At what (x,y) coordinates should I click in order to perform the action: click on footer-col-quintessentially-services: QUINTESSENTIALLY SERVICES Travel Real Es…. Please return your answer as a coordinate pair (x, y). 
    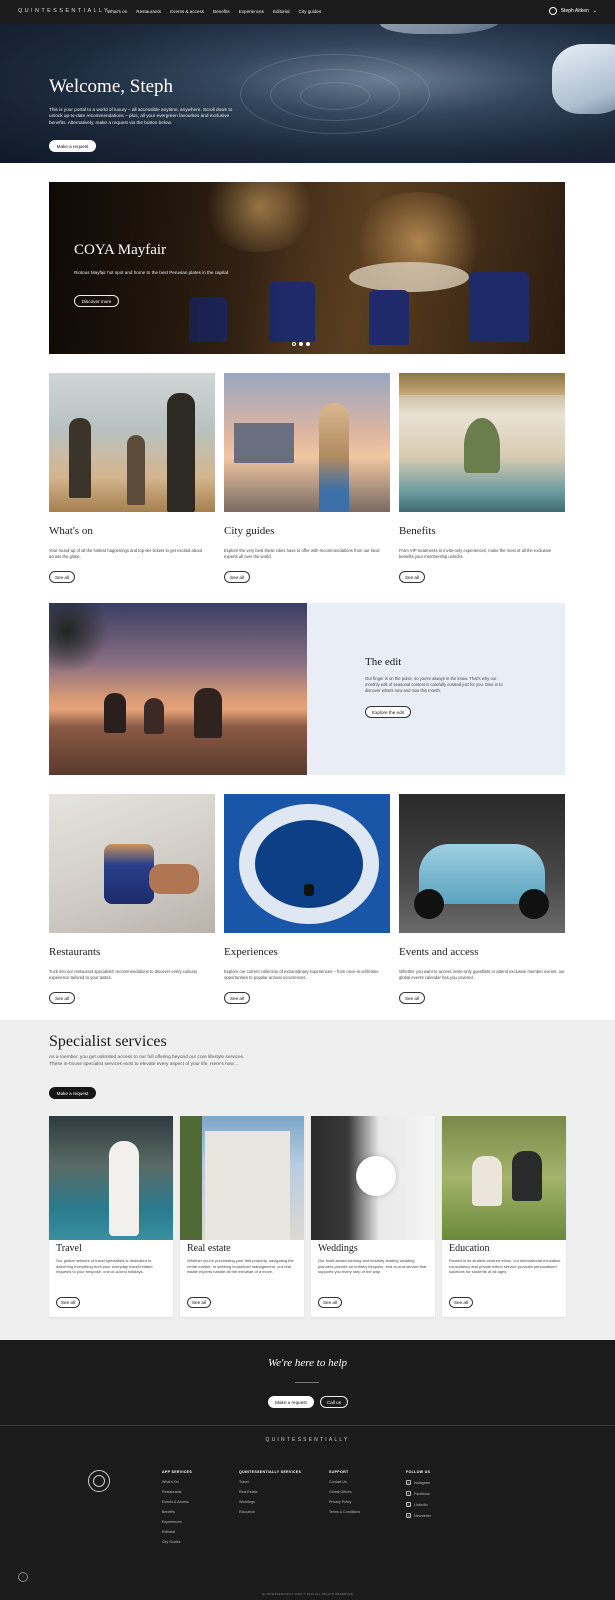
    Looking at the image, I should click on (270, 1495).